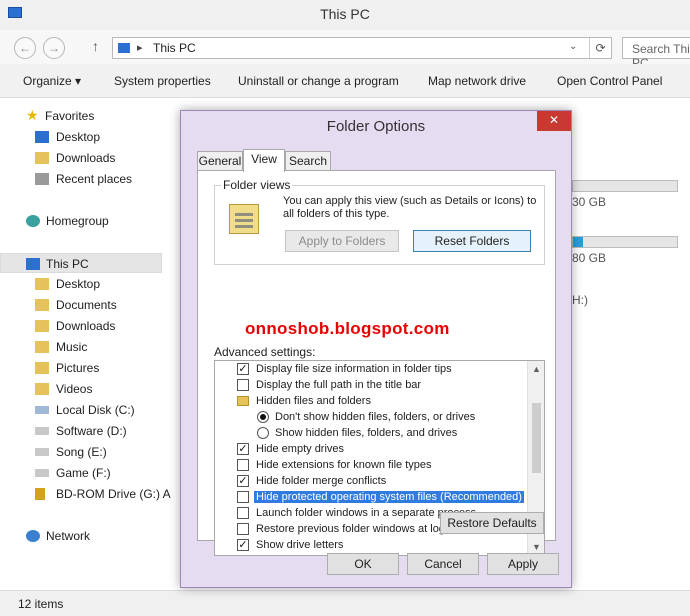  I want to click on radio-unselected, so click(263, 433).